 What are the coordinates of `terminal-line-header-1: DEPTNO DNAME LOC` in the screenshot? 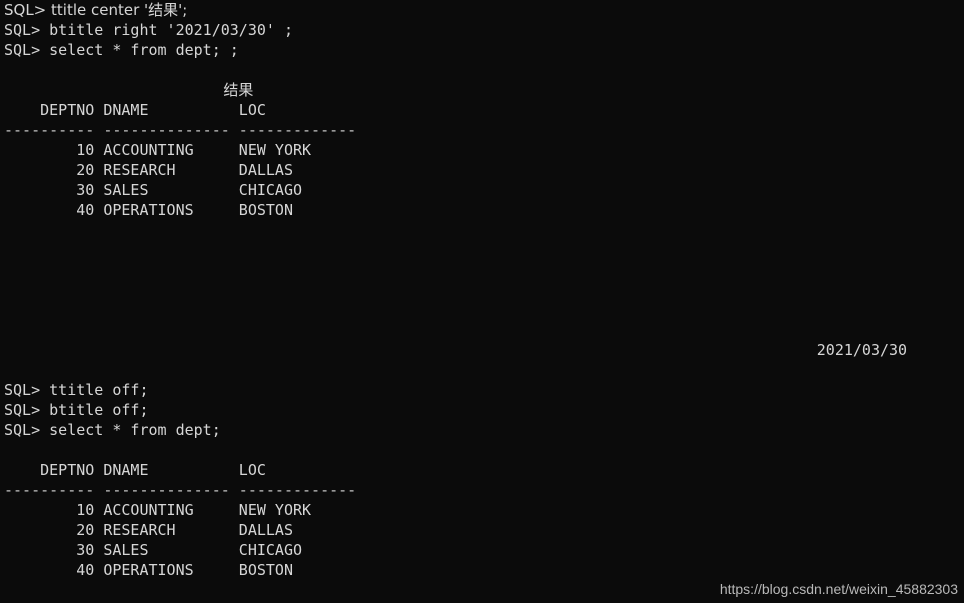 It's located at (135, 110).